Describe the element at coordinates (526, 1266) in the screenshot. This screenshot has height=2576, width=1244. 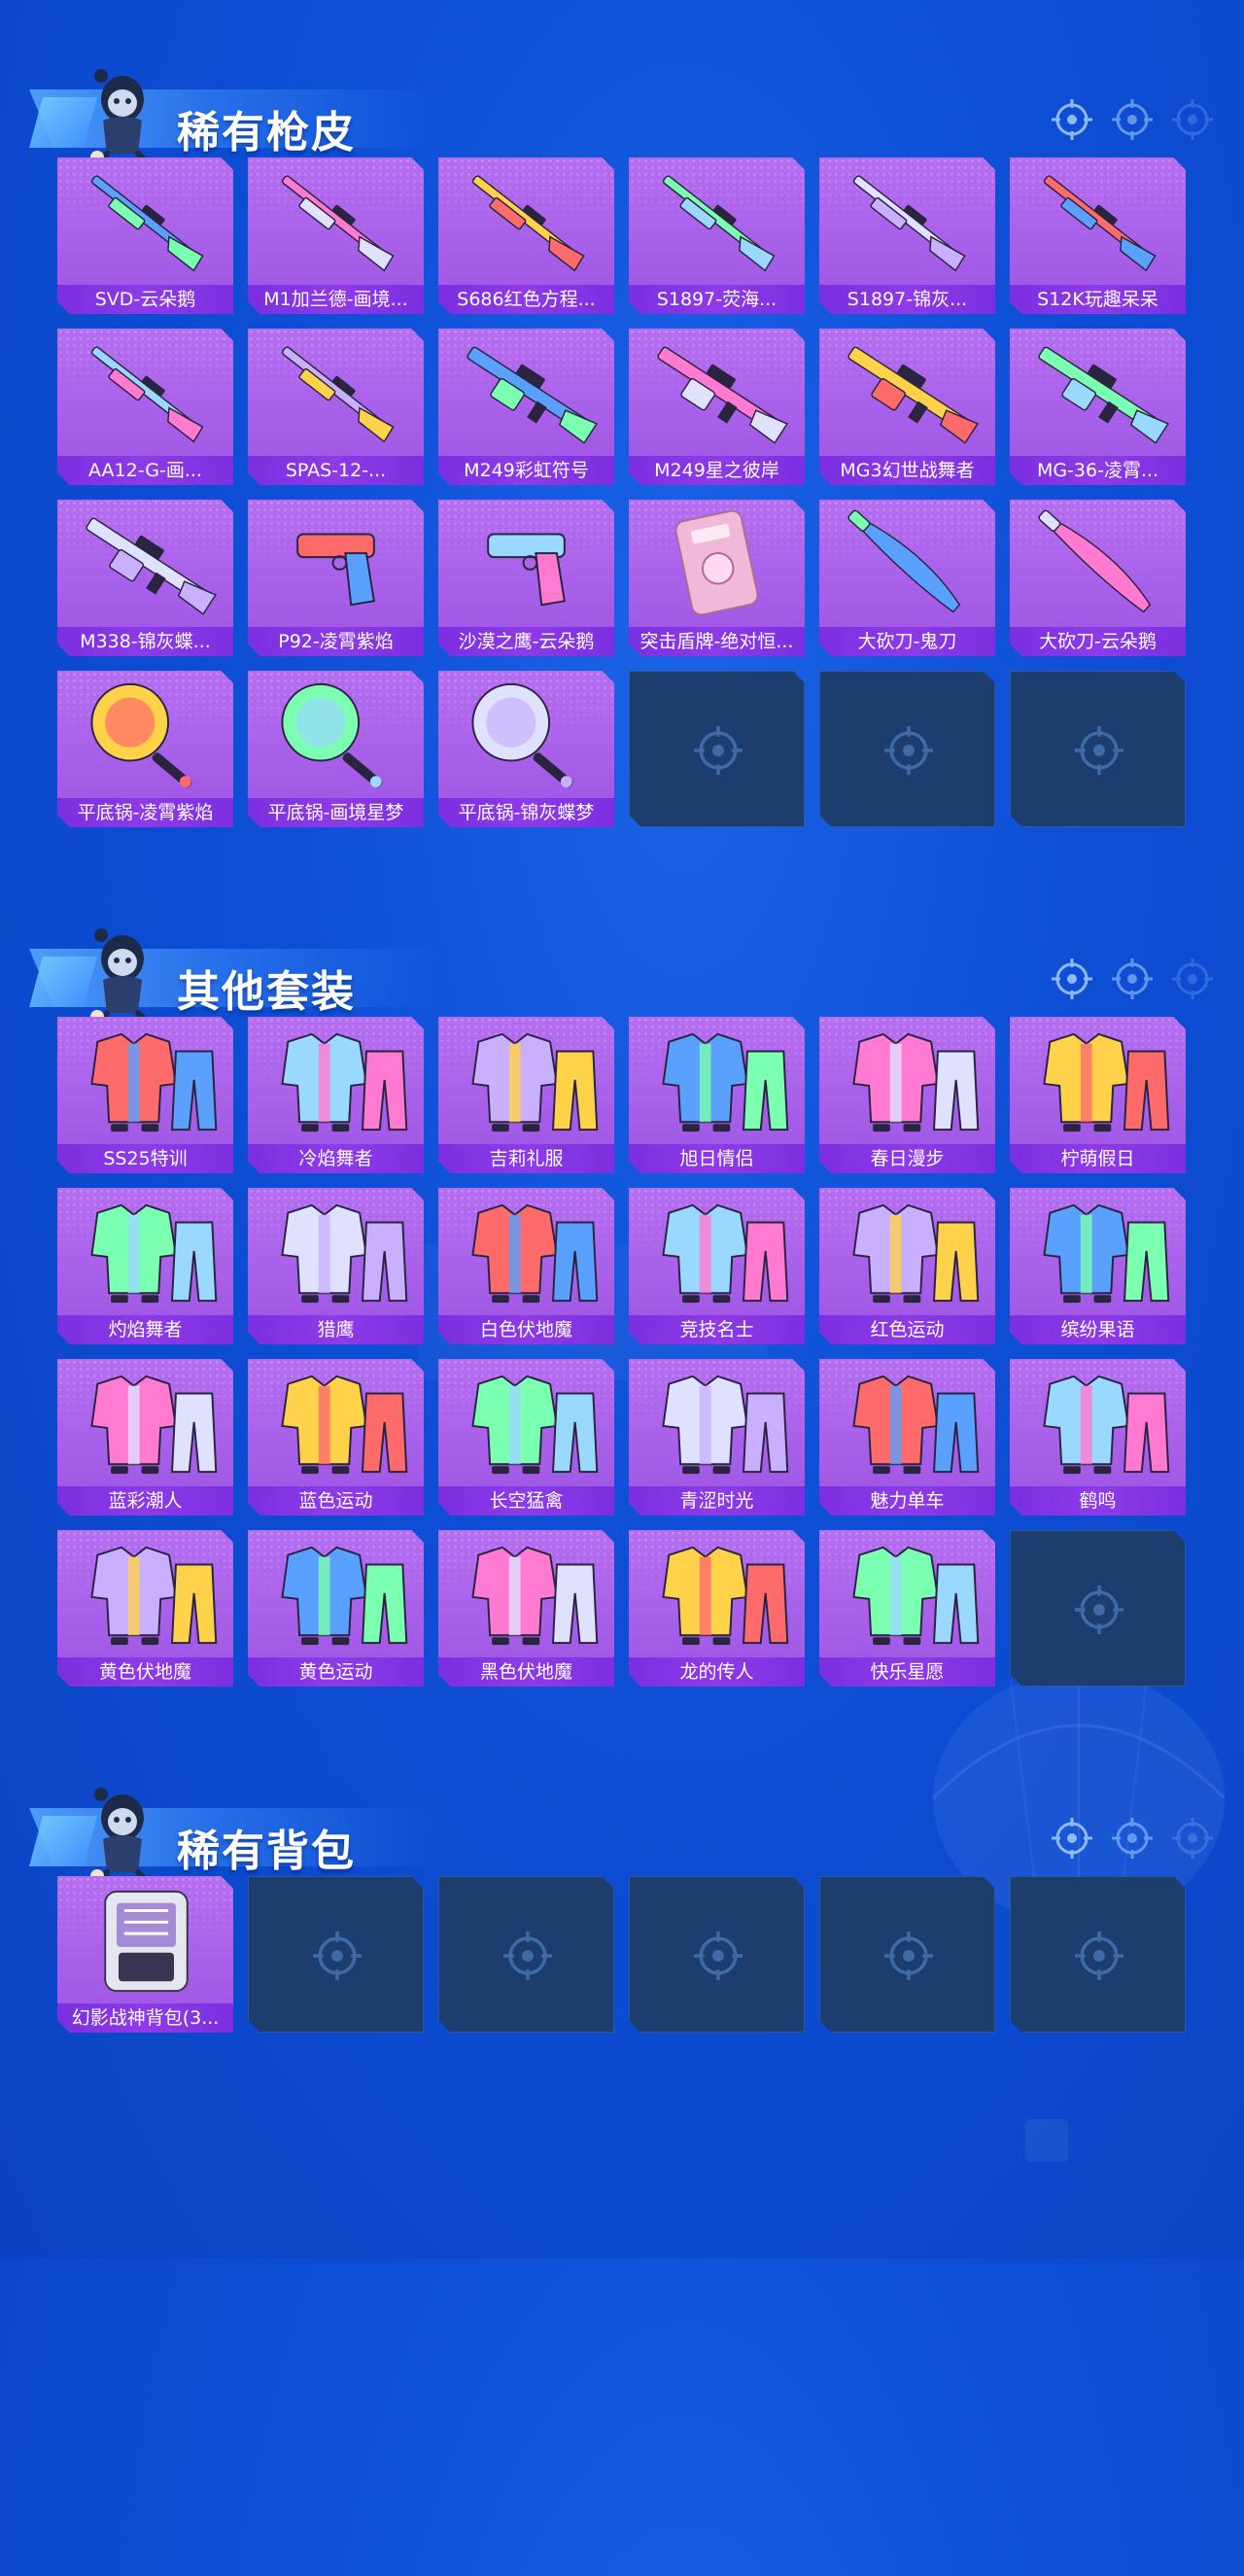
I see `item-card: 白色伏地魔` at that location.